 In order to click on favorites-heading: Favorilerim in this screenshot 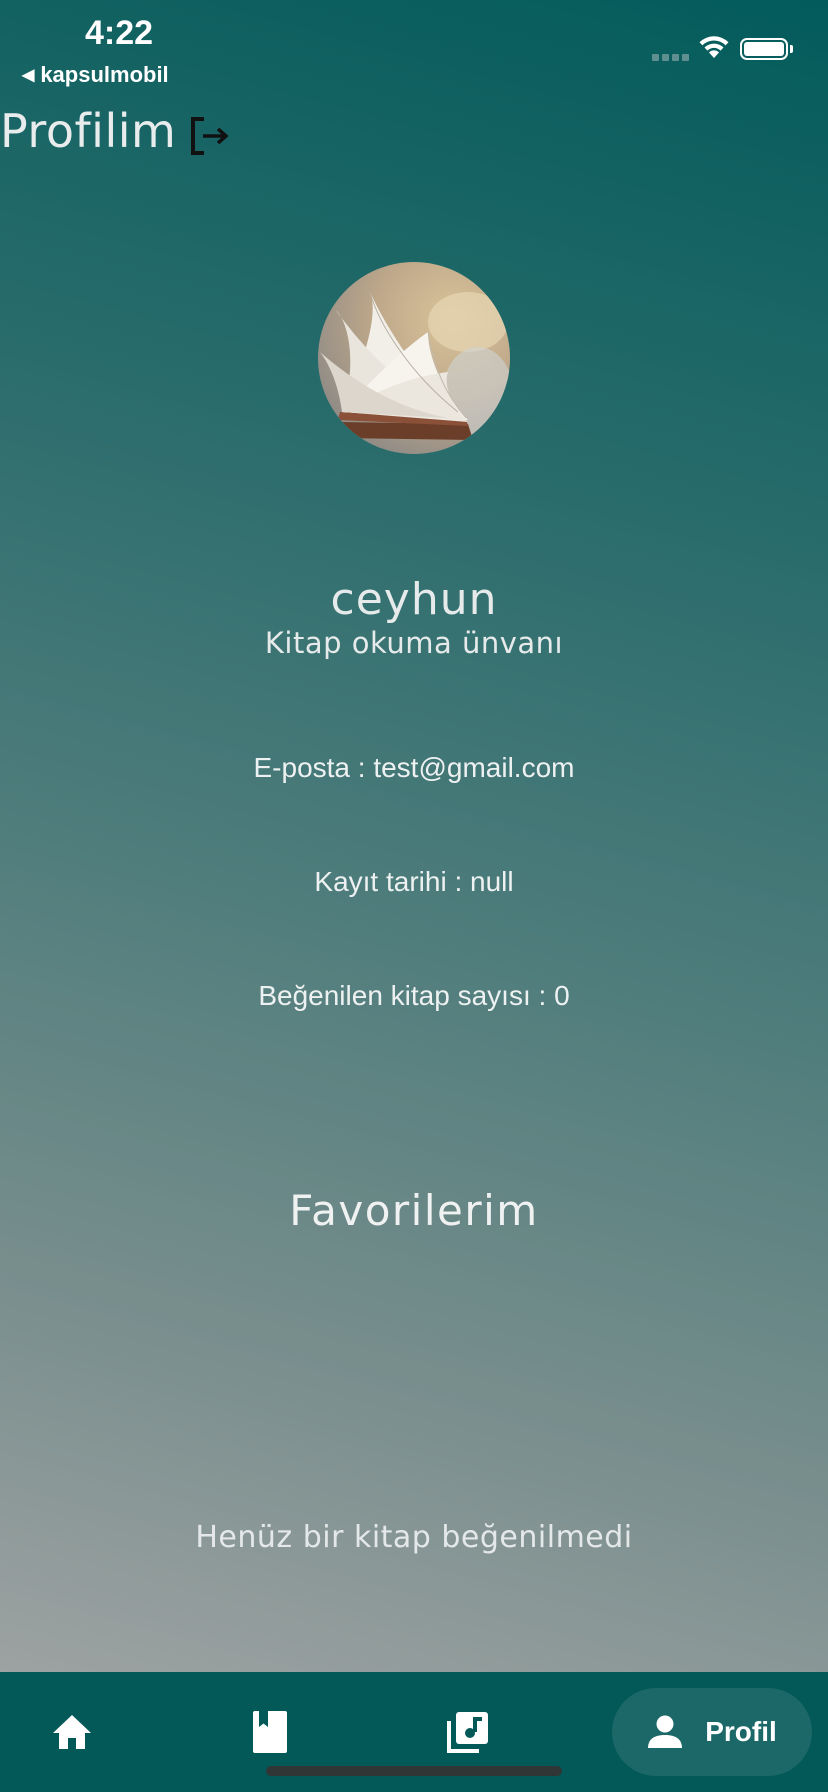, I will do `click(414, 1210)`.